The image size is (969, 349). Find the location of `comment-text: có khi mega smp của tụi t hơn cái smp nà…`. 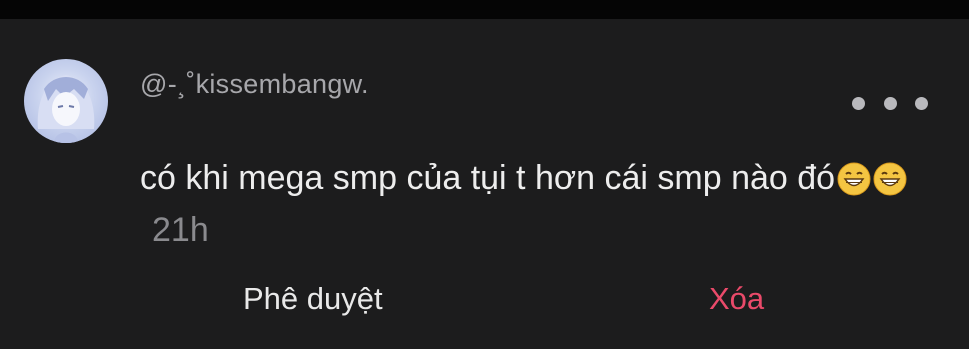

comment-text: có khi mega smp của tụi t hơn cái smp nà… is located at coordinates (488, 178).